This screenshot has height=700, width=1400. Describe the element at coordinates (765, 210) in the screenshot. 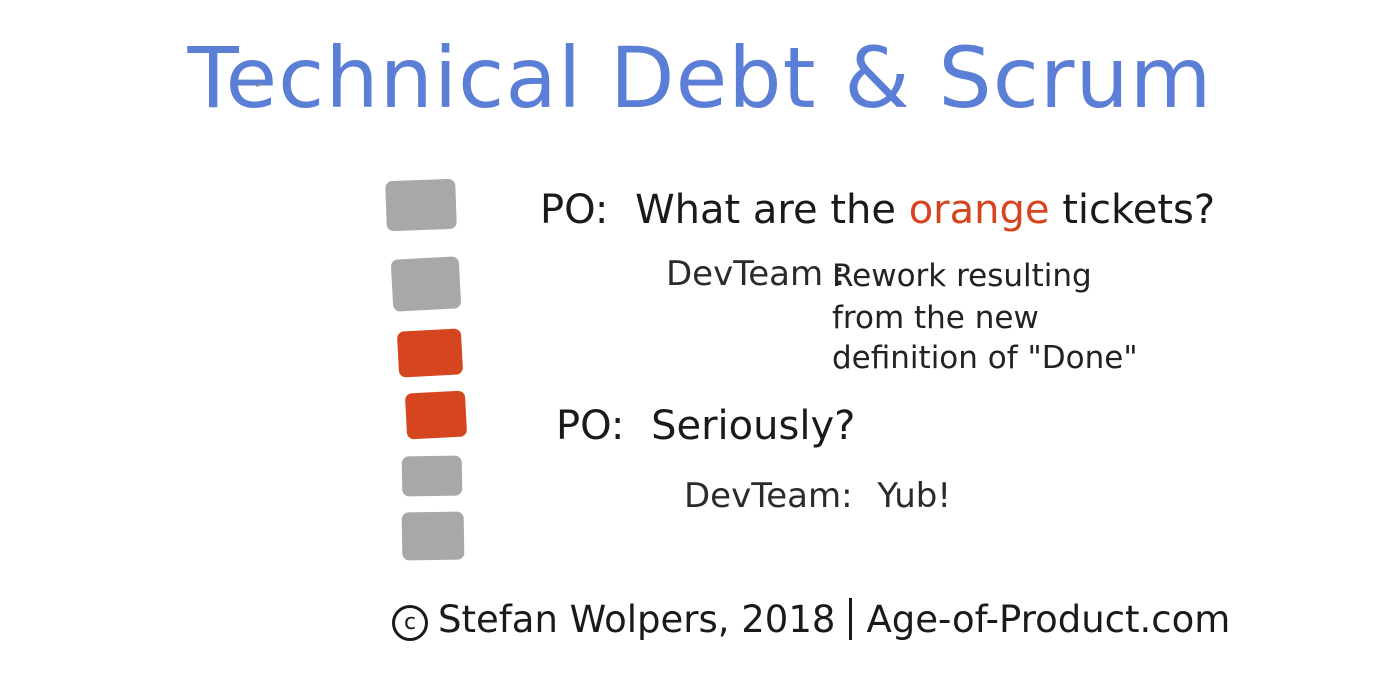

I see `question-text-before: What are the` at that location.